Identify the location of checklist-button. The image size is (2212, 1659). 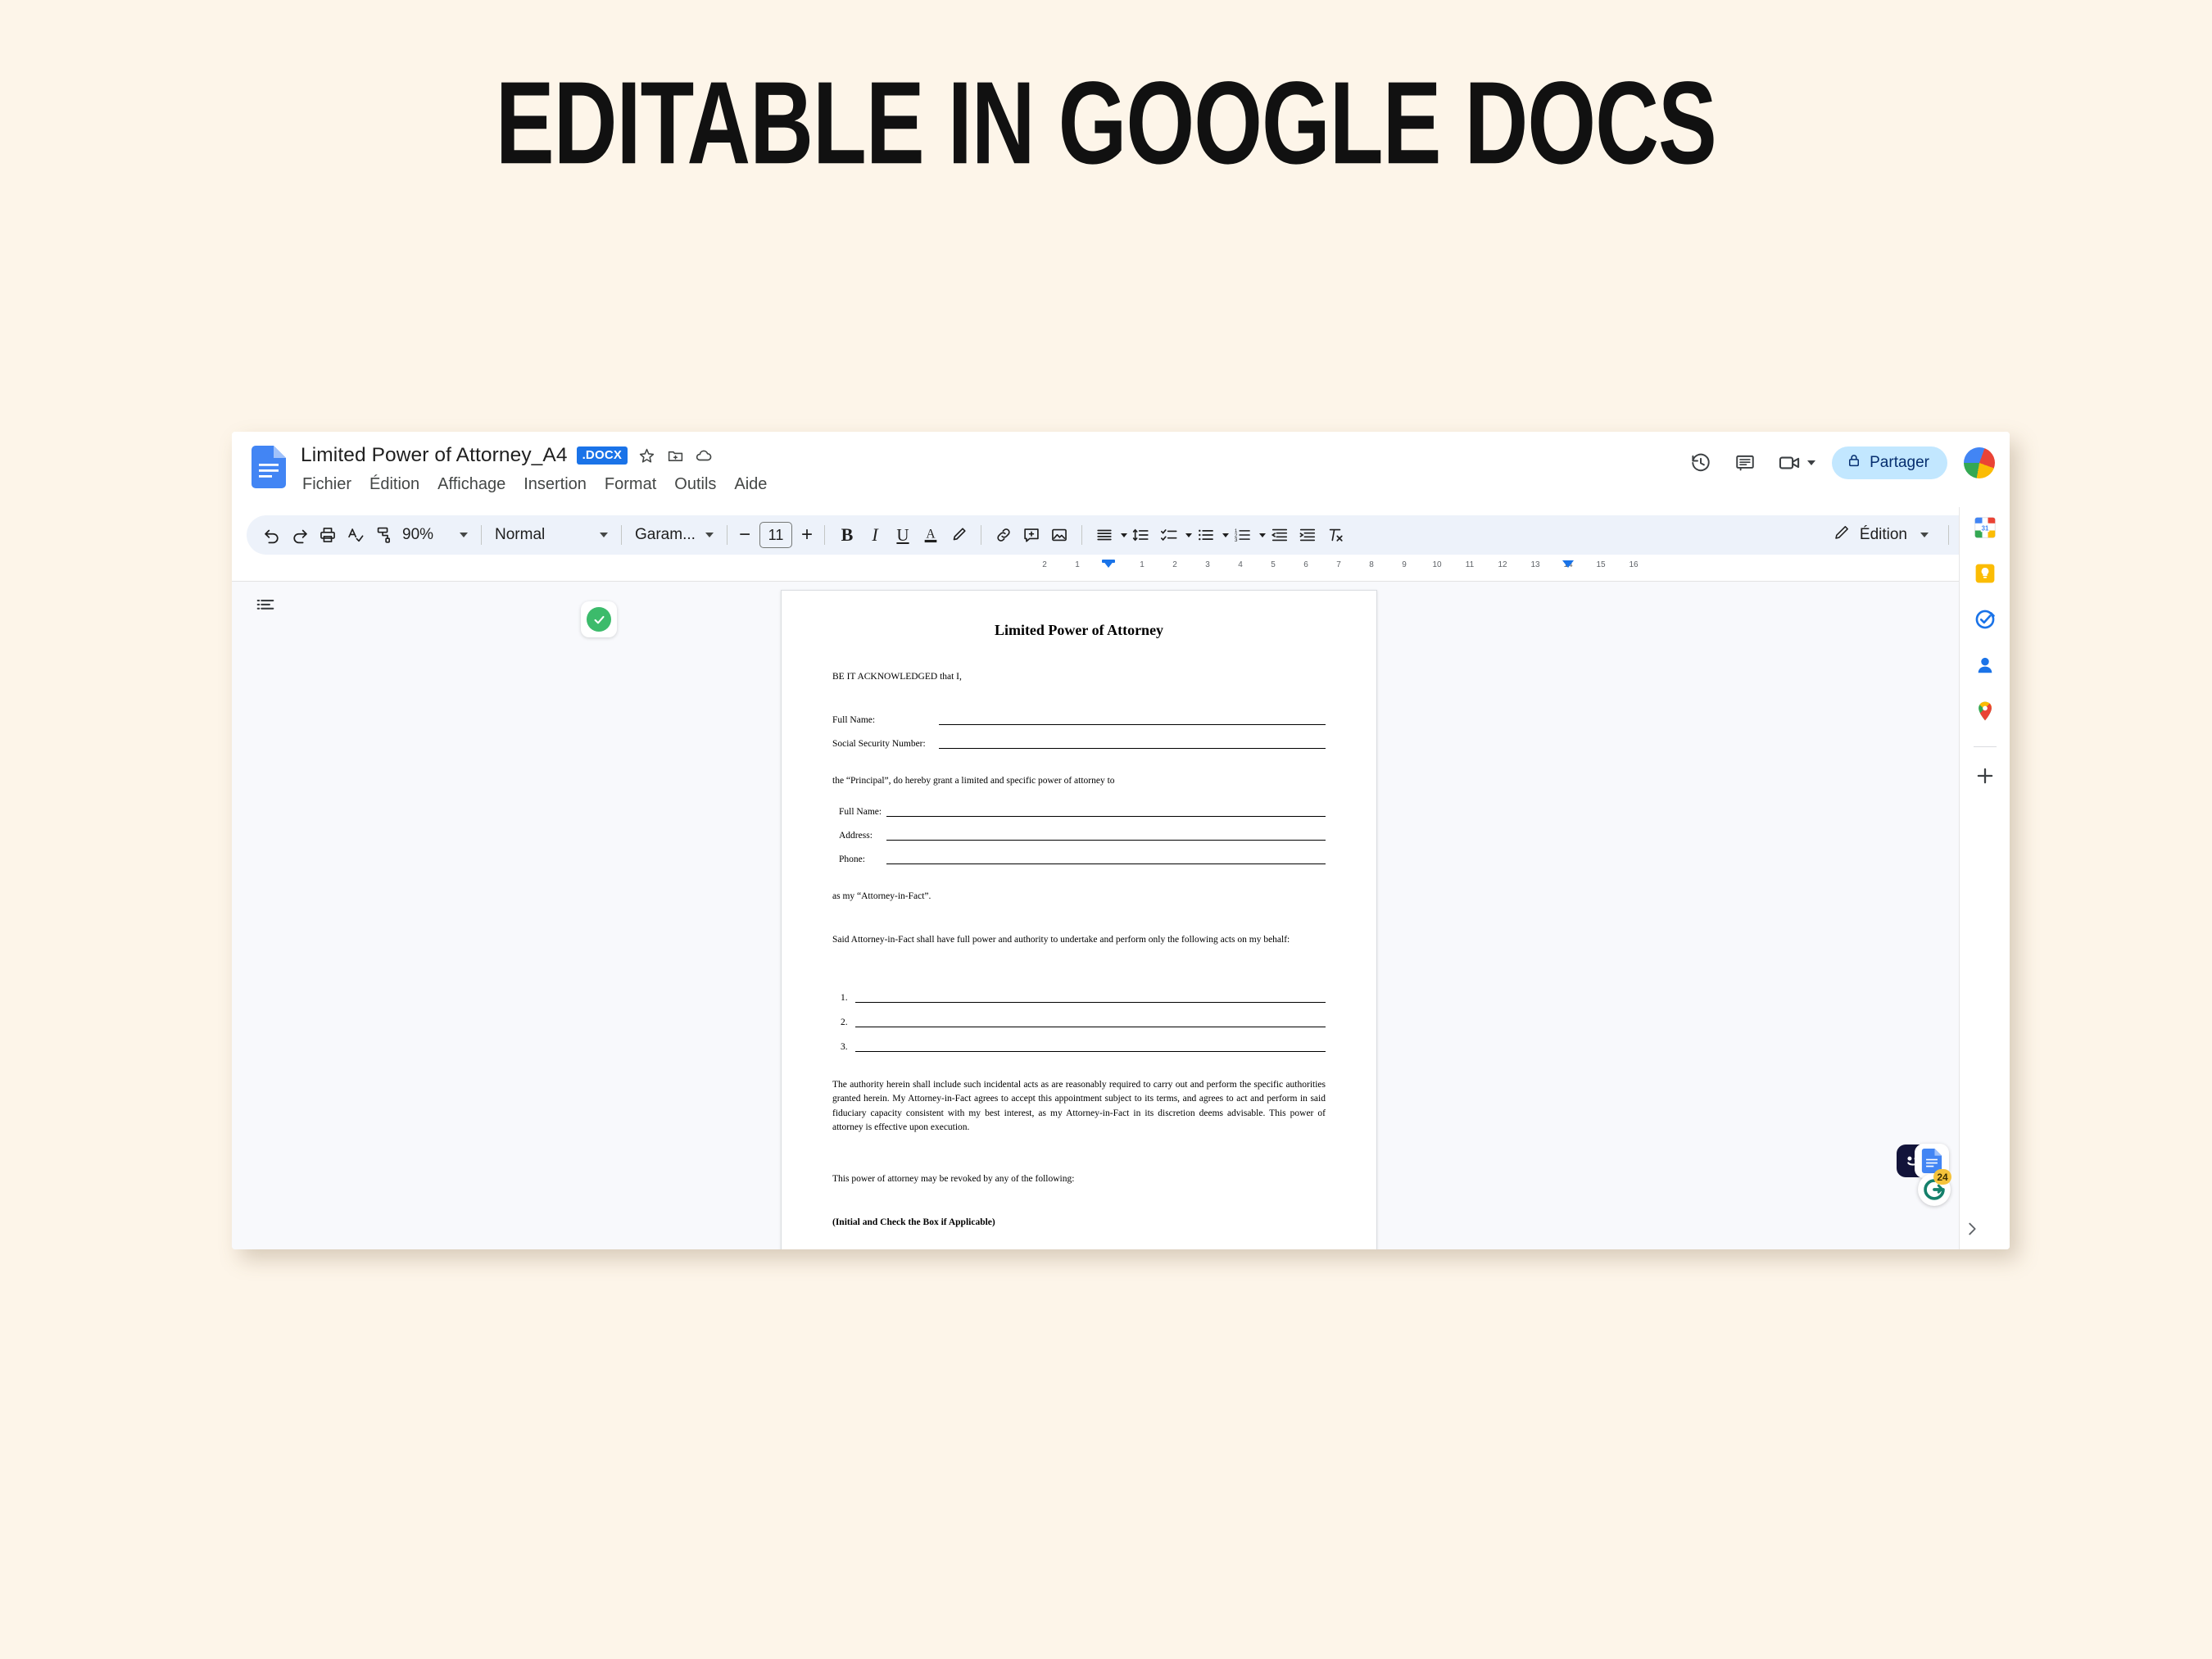
(1173, 535).